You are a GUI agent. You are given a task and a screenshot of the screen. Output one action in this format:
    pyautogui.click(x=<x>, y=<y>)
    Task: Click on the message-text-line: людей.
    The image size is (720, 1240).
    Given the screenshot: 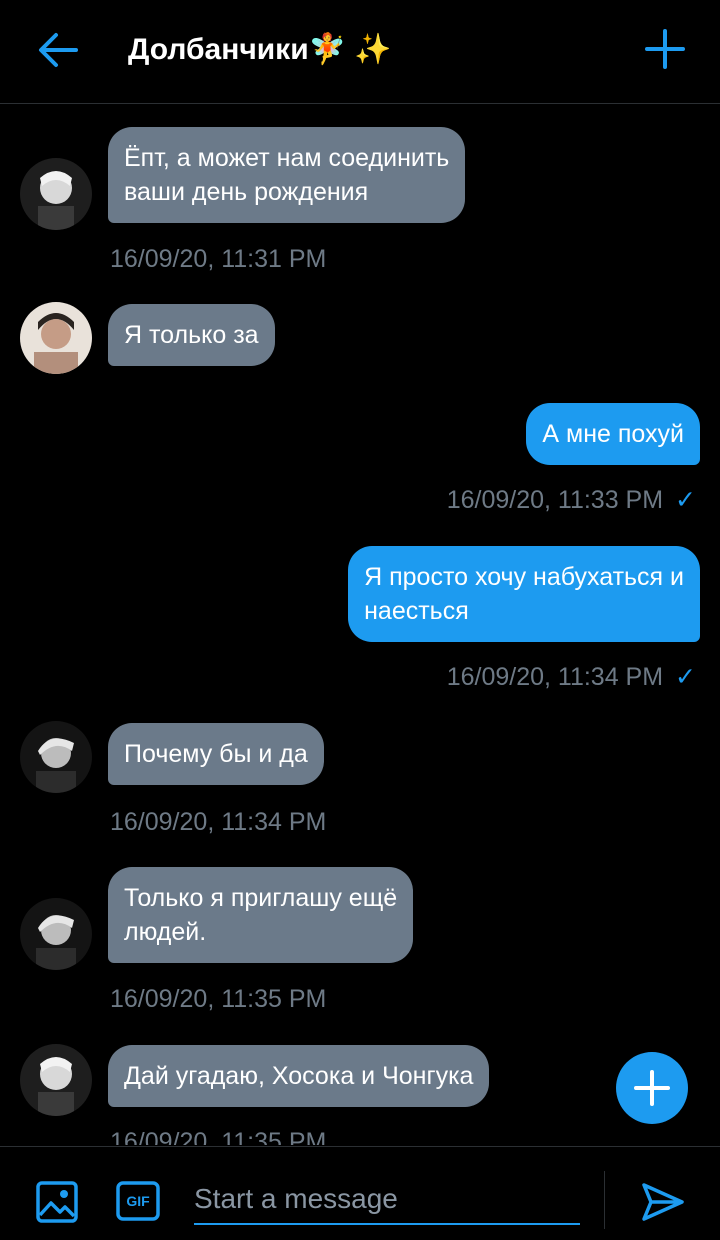 What is the action you would take?
    pyautogui.click(x=165, y=932)
    